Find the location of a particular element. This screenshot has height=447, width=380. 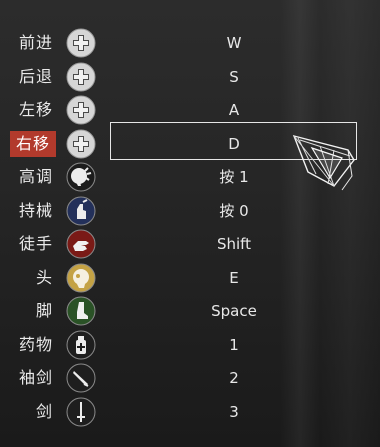

control-row-forward: 前进 W is located at coordinates (190, 43).